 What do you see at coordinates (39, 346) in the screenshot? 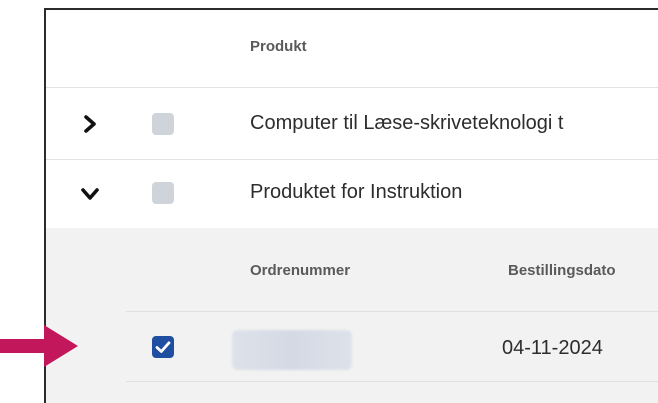
I see `pointer-arrow-icon` at bounding box center [39, 346].